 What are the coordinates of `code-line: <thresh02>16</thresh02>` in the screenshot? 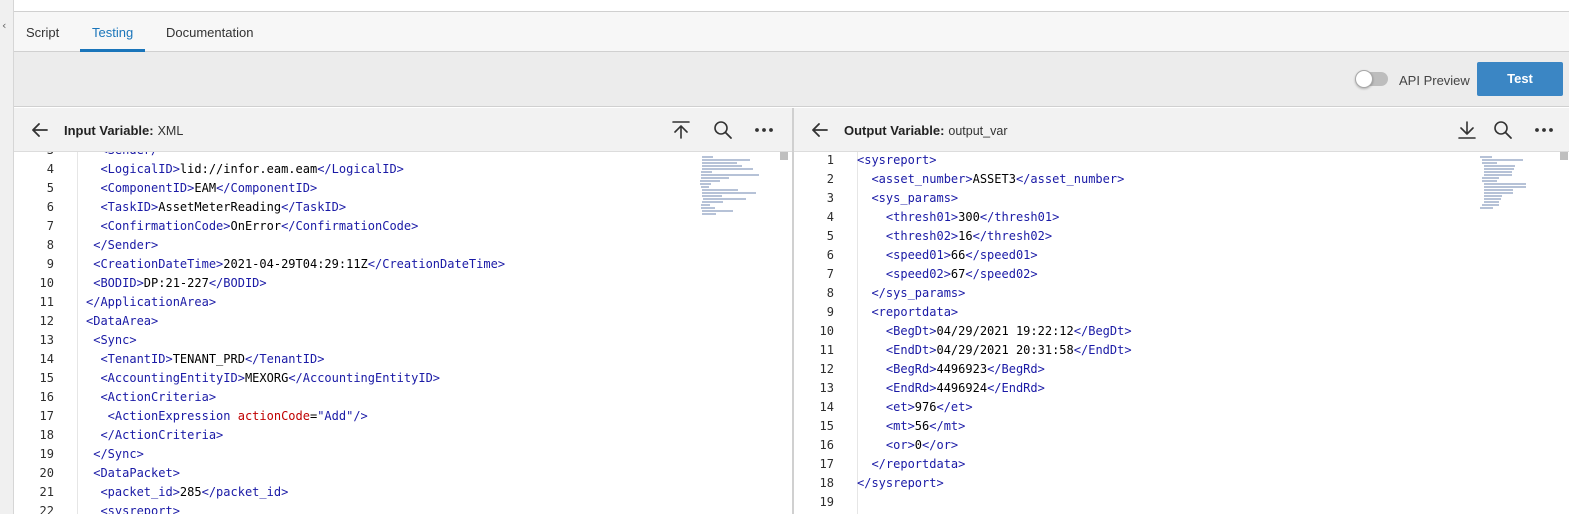 It's located at (954, 236).